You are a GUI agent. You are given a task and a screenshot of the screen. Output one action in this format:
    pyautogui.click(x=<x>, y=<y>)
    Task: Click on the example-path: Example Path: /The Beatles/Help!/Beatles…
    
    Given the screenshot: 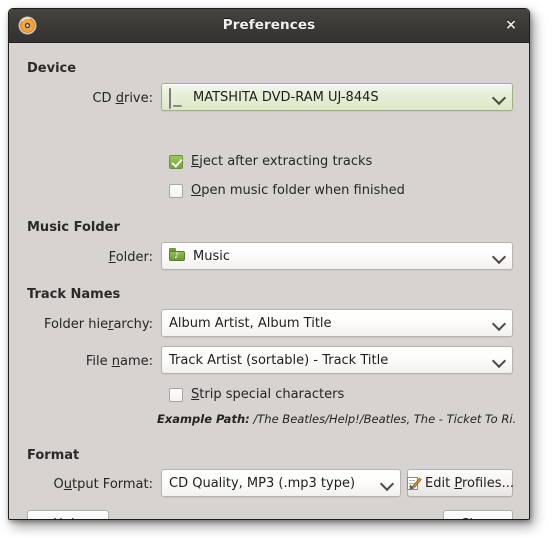 What is the action you would take?
    pyautogui.click(x=336, y=419)
    